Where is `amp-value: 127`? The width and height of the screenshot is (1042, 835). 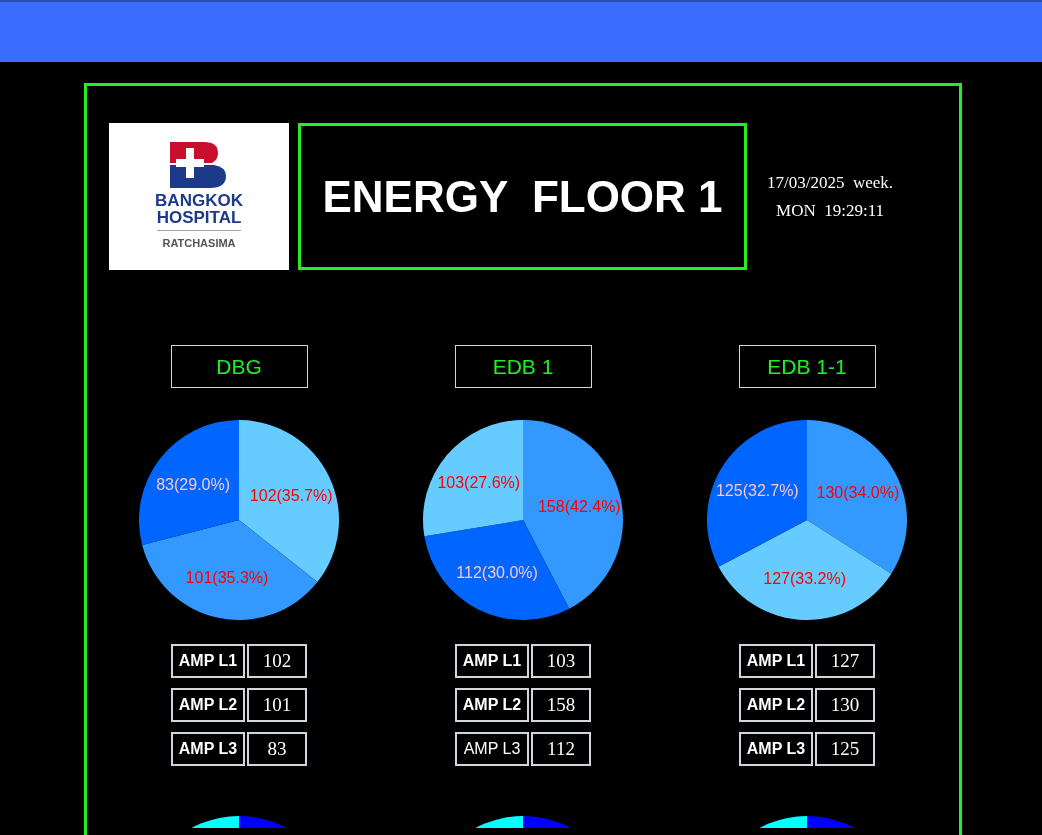 amp-value: 127 is located at coordinates (845, 661).